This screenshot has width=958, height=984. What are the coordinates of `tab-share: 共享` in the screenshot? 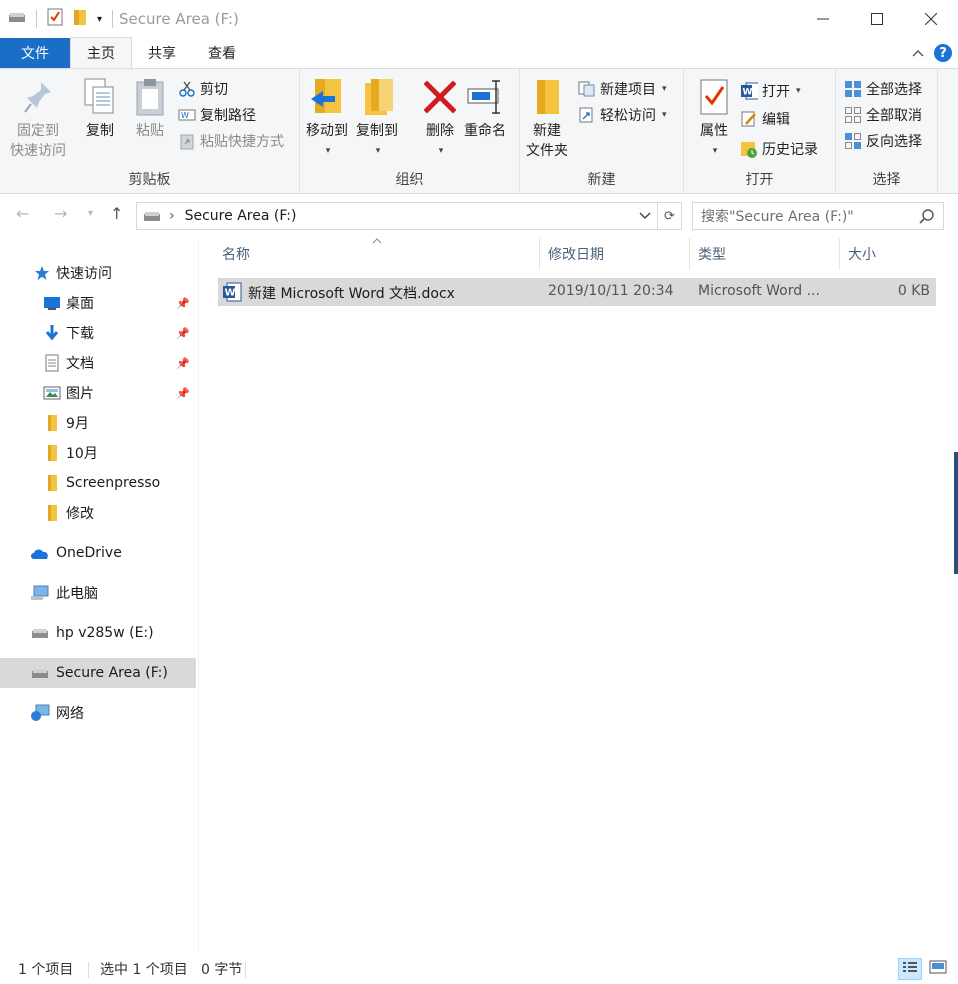 It's located at (162, 53).